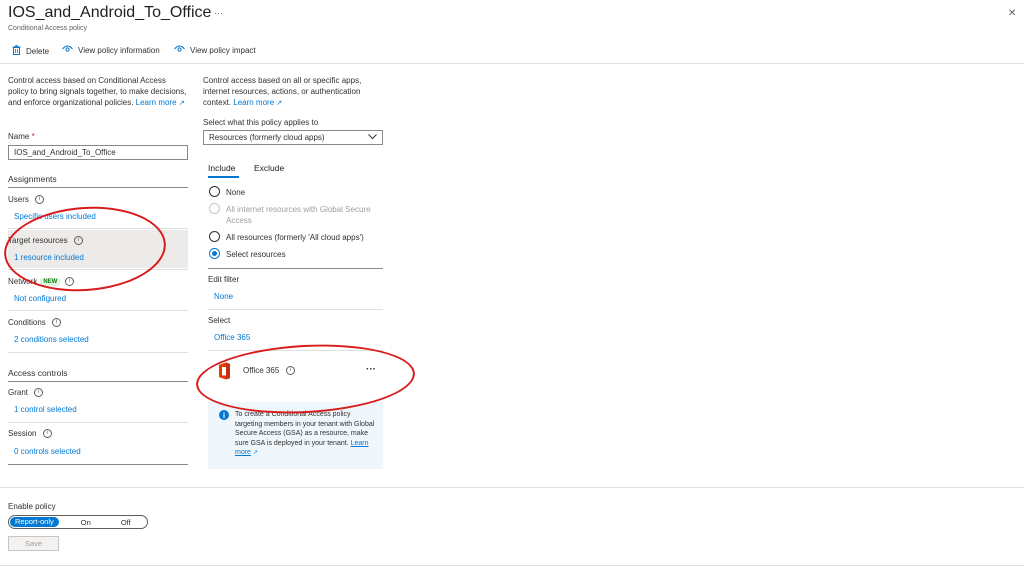 This screenshot has width=1024, height=570. What do you see at coordinates (49, 257) in the screenshot?
I see `target-resources-value-link: 1 resource included` at bounding box center [49, 257].